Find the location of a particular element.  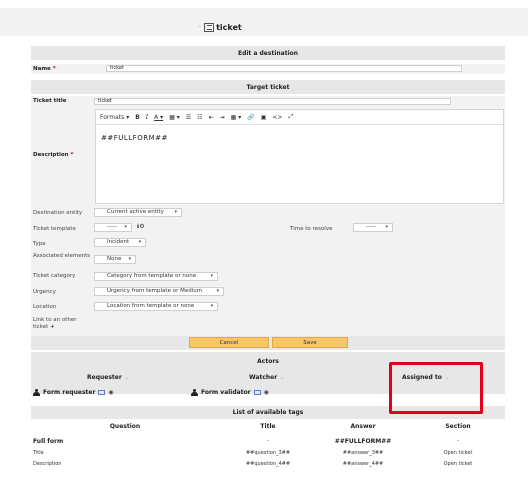

requester-name: Form requester is located at coordinates (69, 392).